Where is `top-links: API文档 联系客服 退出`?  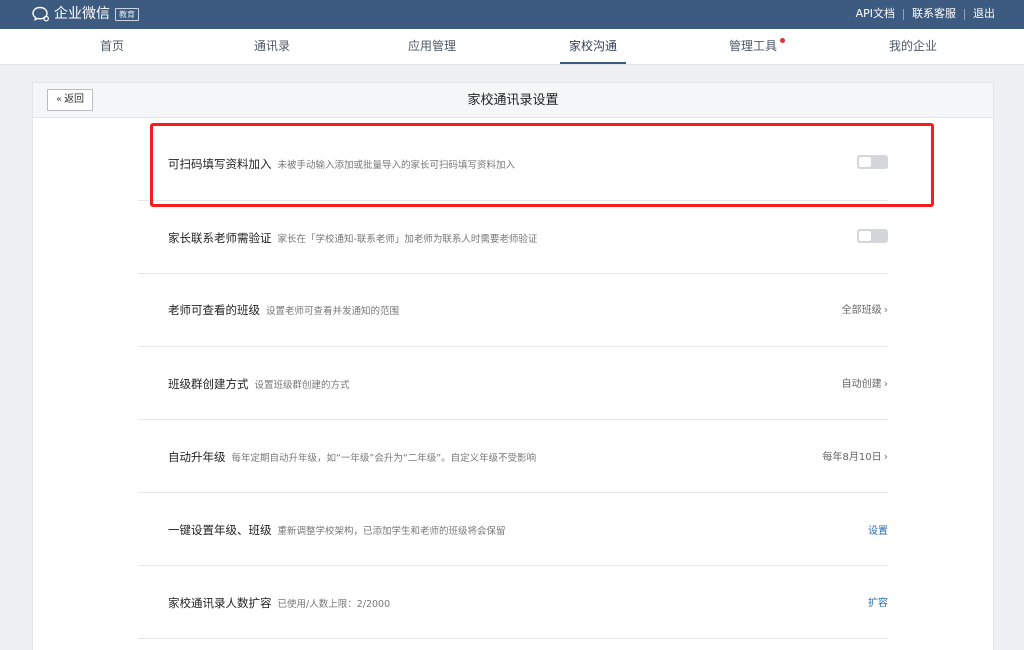
top-links: API文档 联系客服 退出 is located at coordinates (925, 14).